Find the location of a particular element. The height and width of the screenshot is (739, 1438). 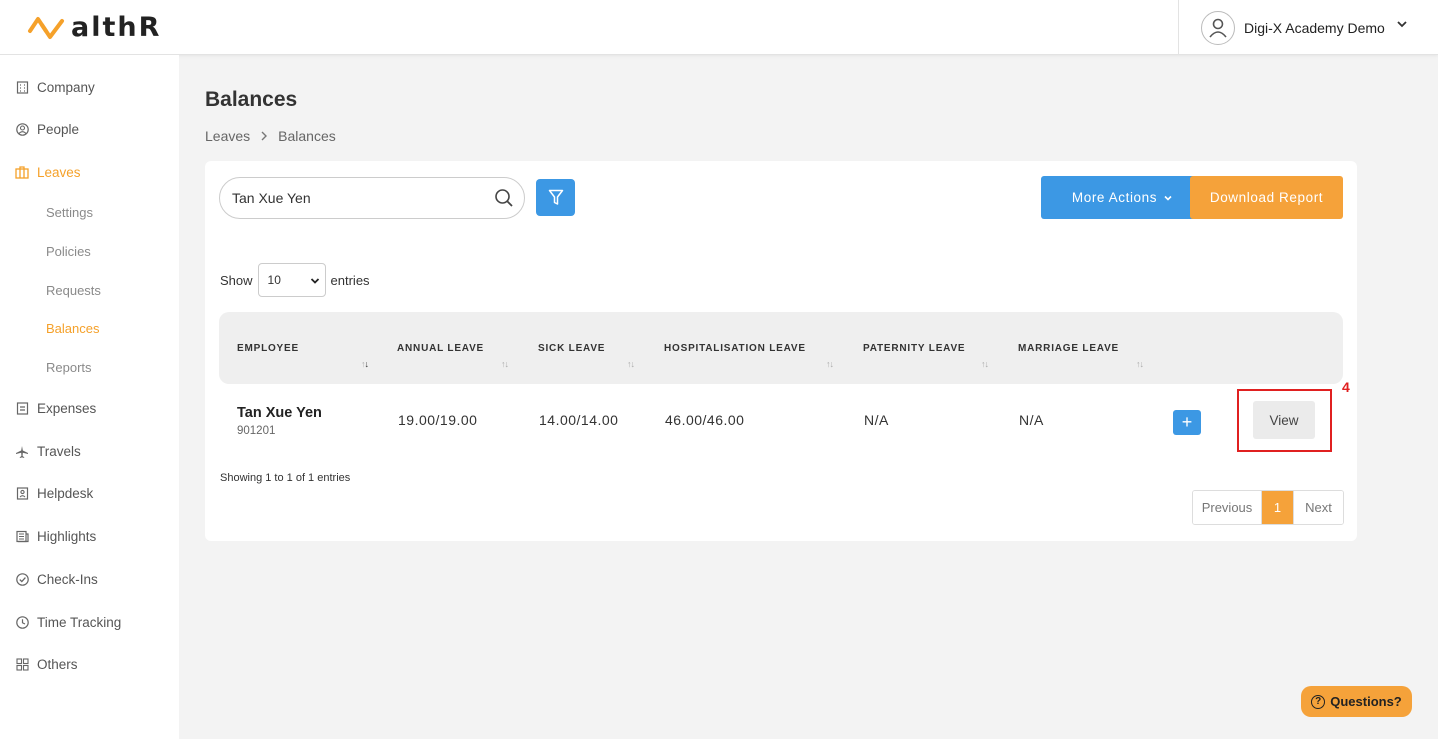

column-header-sick-leave: SICK LEAVE is located at coordinates (571, 348).